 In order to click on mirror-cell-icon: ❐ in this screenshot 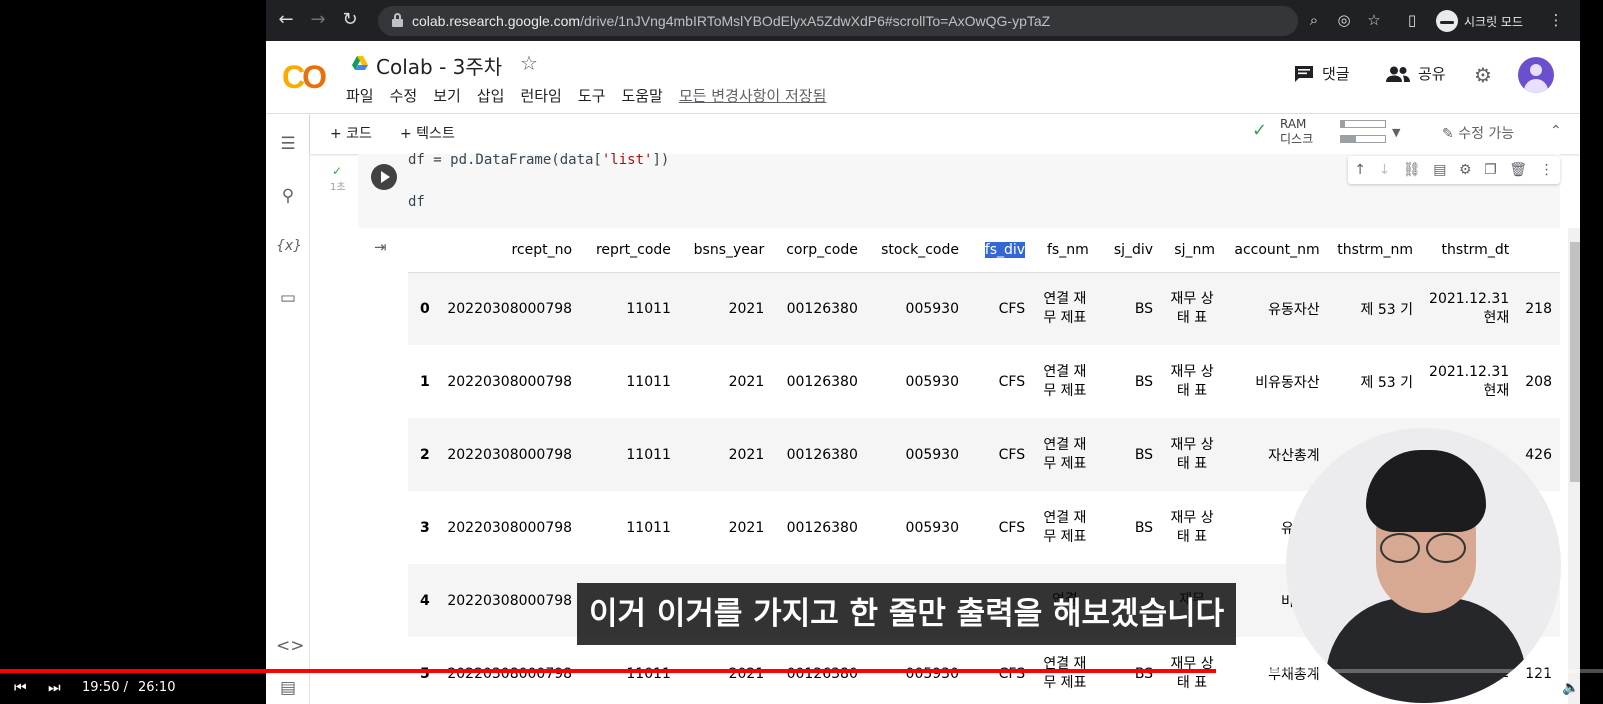, I will do `click(1490, 170)`.